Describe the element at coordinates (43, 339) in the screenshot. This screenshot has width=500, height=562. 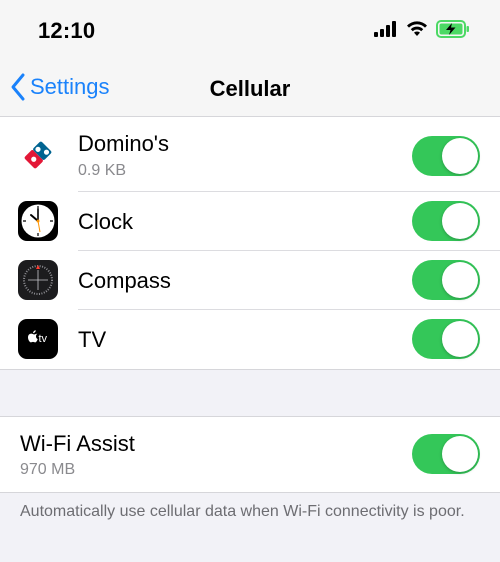
I see `svg-text: tv` at that location.